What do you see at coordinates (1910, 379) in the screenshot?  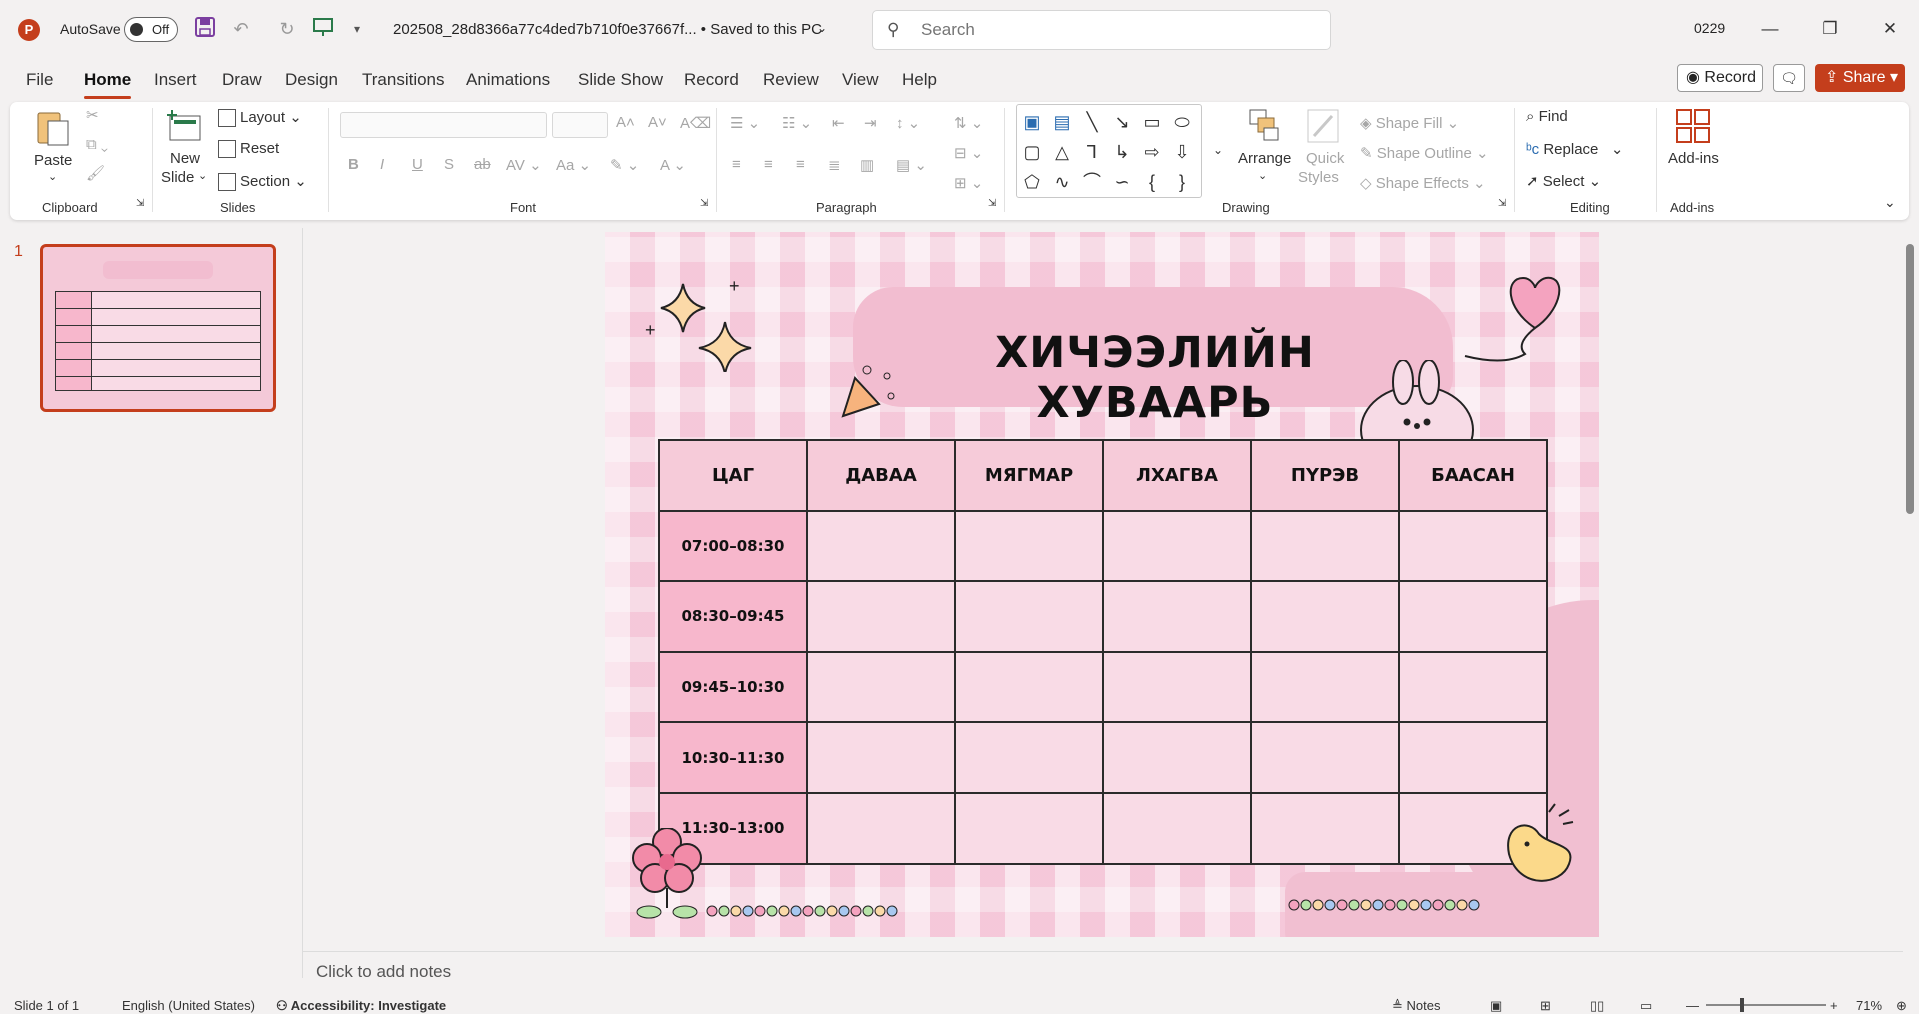 I see `scrollbar-thumb` at bounding box center [1910, 379].